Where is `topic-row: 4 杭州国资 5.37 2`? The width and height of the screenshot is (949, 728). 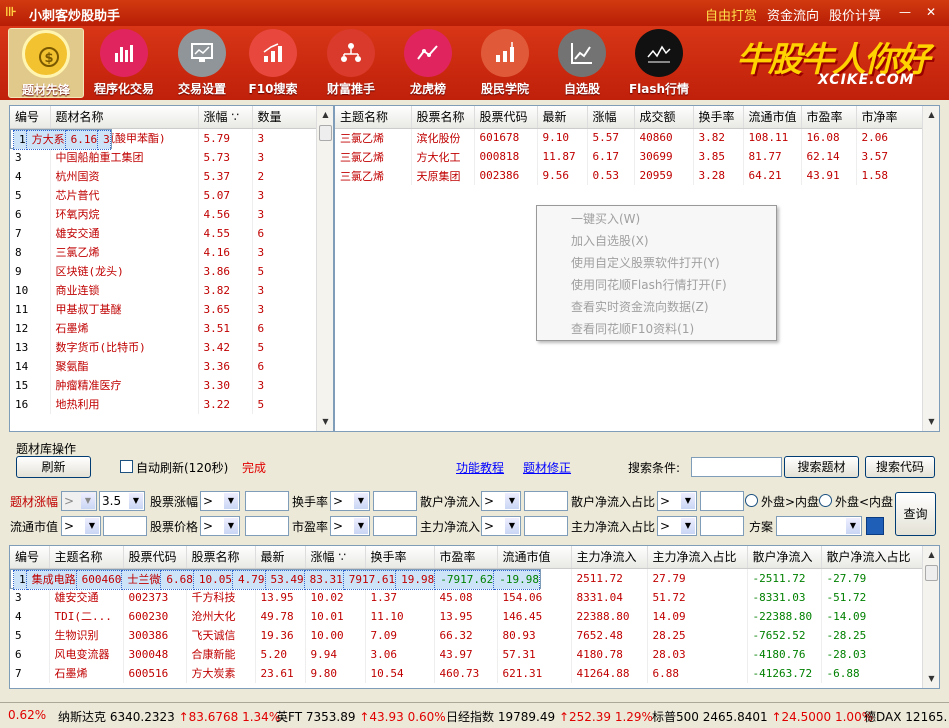 topic-row: 4 杭州国资 5.37 2 is located at coordinates (164, 176).